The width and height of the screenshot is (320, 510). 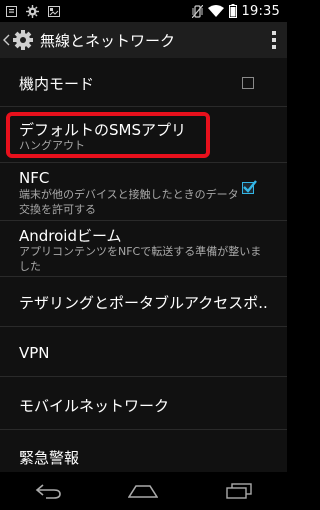 I want to click on item-summary: ハングアウト, so click(x=52, y=145).